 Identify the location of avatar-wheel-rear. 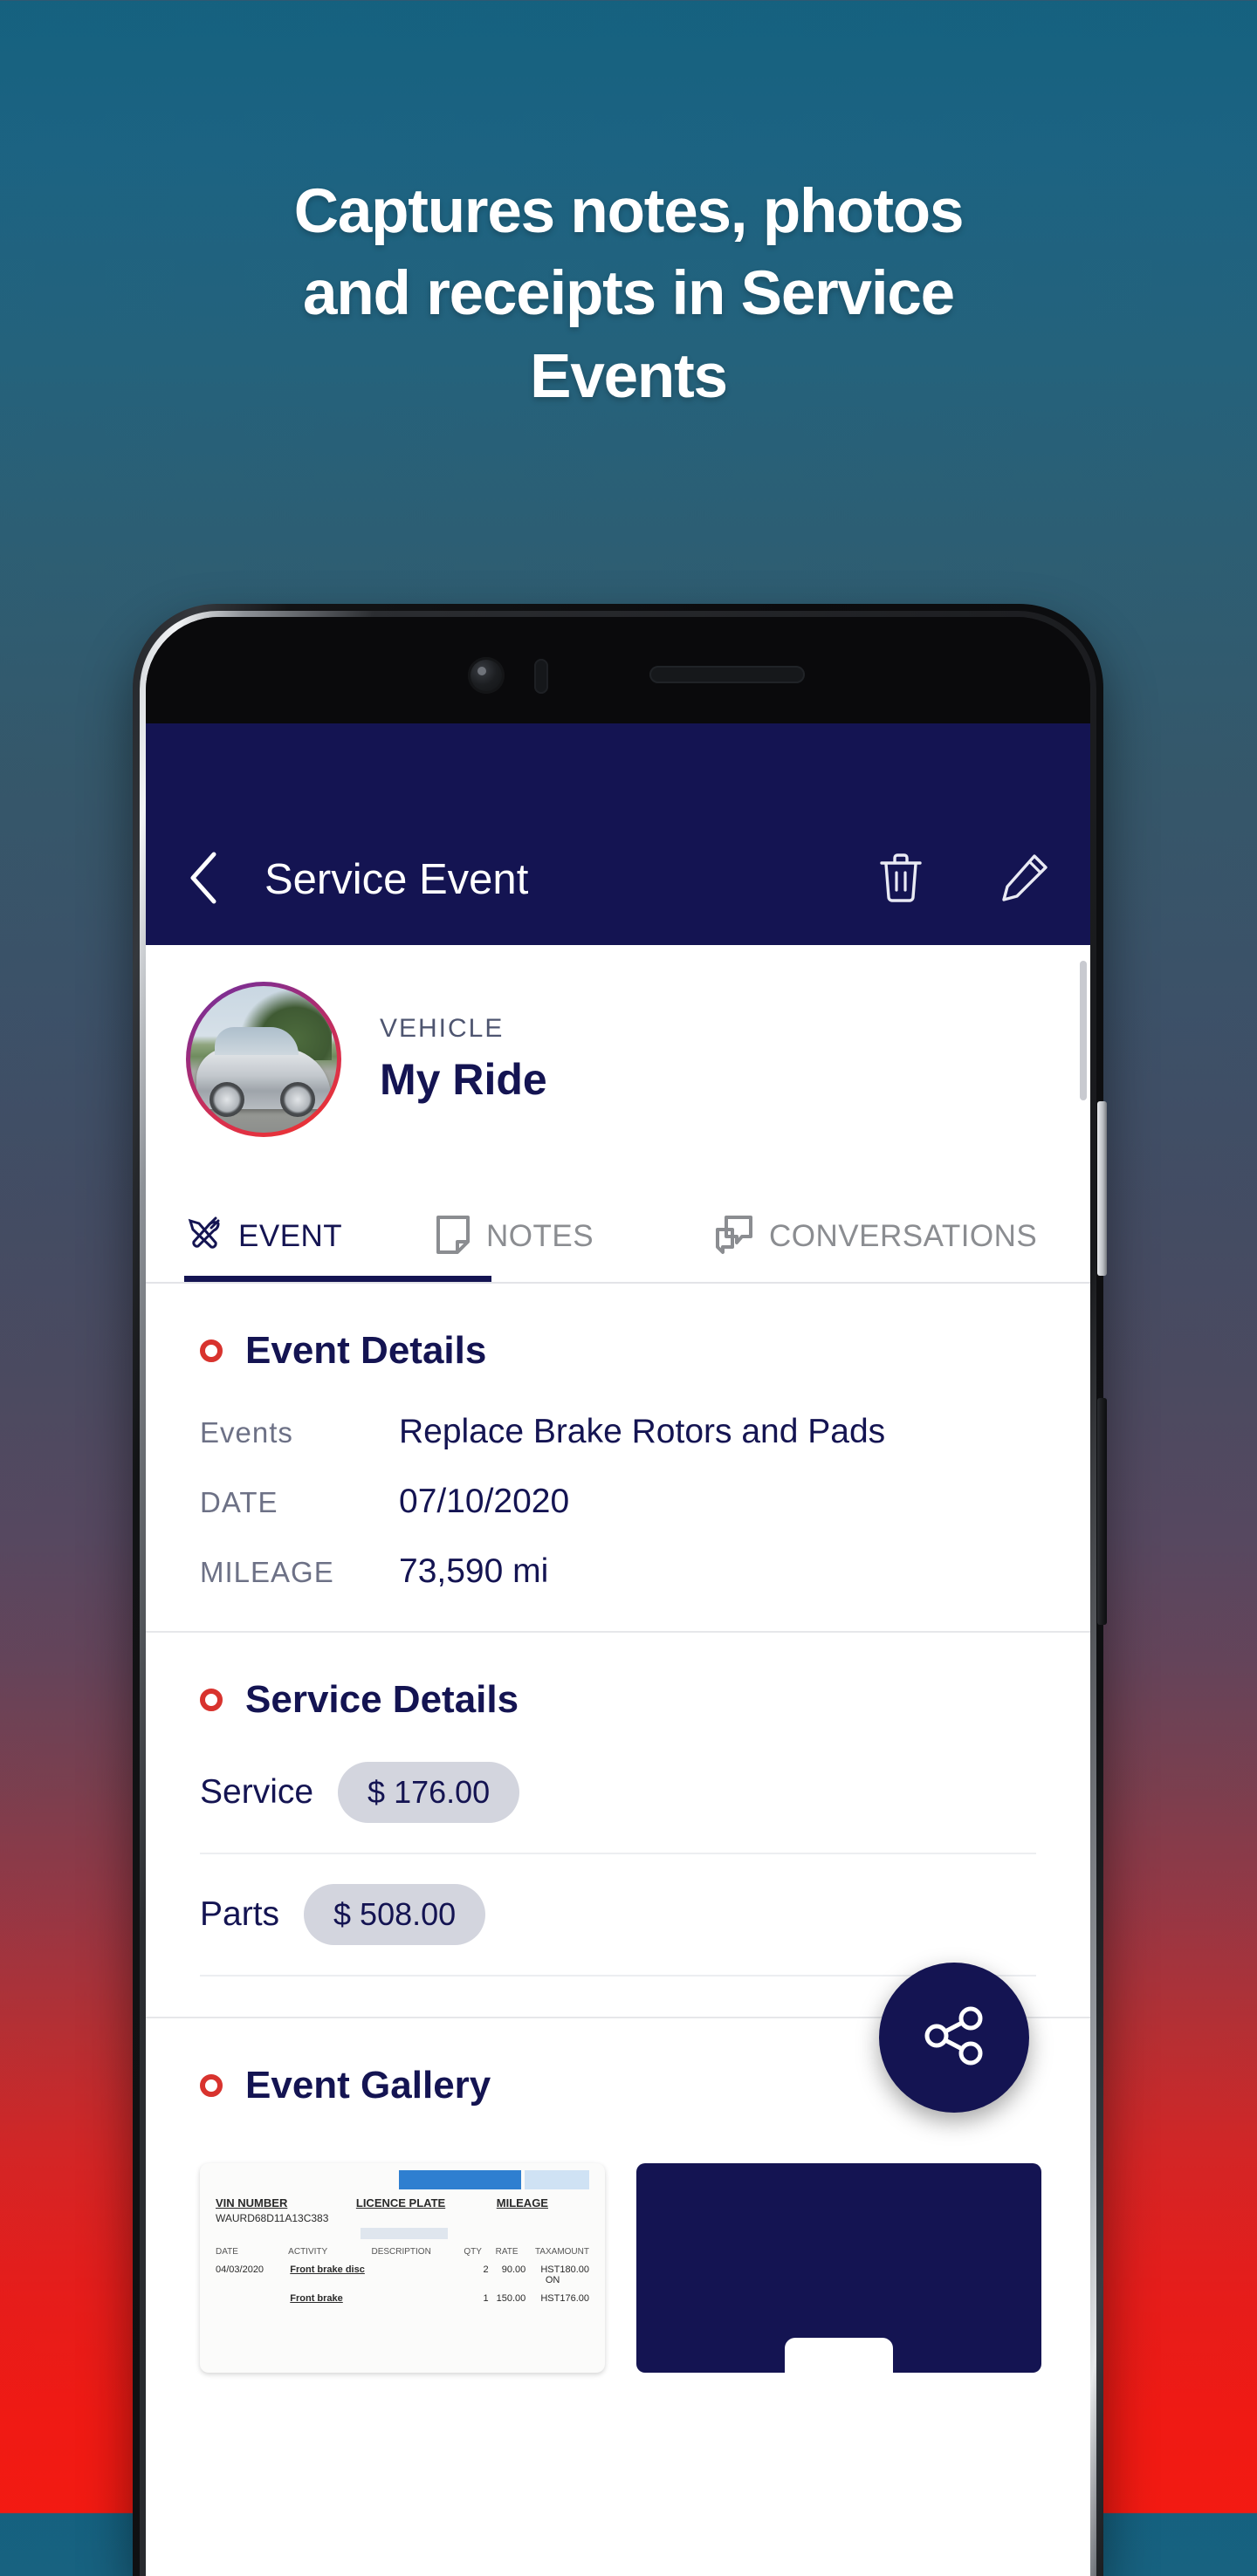
(297, 1100).